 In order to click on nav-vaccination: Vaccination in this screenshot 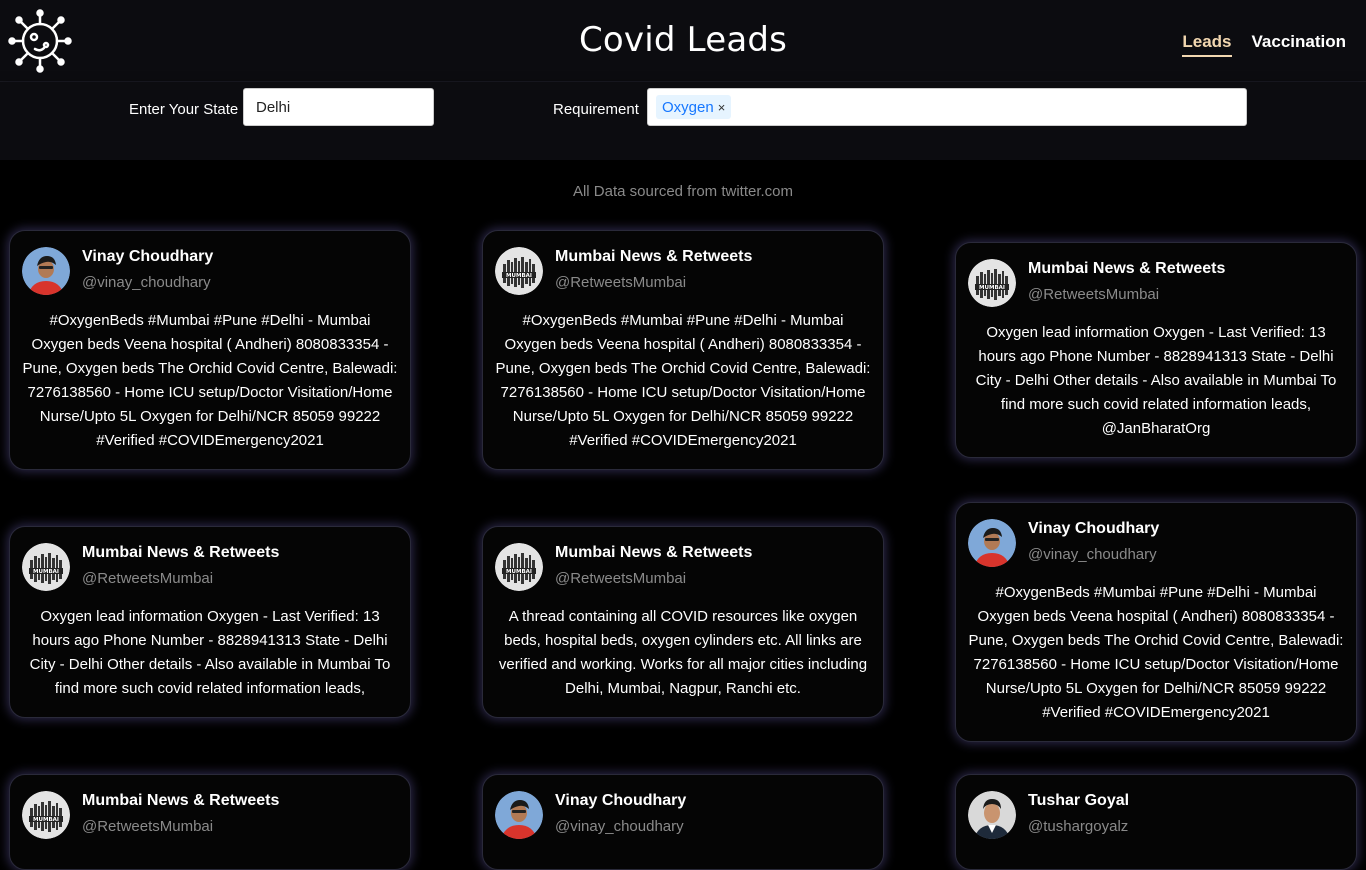, I will do `click(1299, 44)`.